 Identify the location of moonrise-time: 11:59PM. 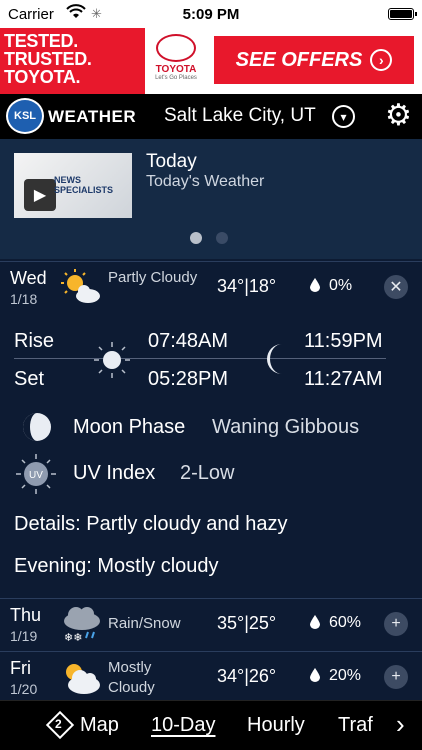
(343, 341).